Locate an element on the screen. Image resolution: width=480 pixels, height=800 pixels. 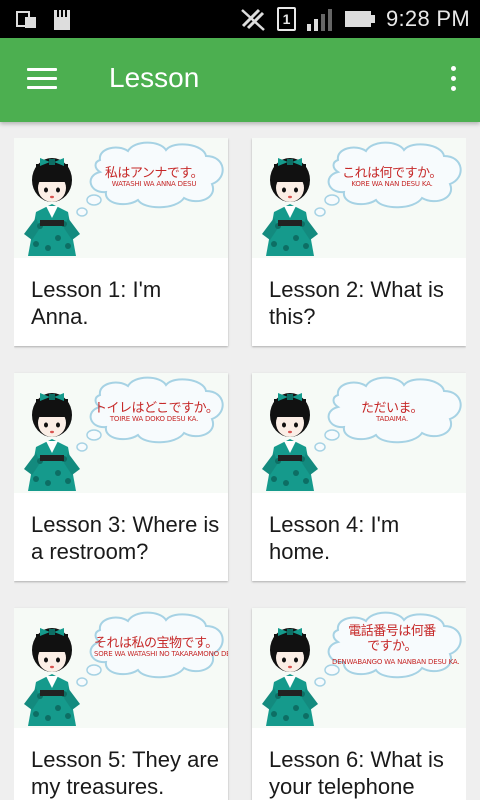
menu-icon is located at coordinates (42, 79).